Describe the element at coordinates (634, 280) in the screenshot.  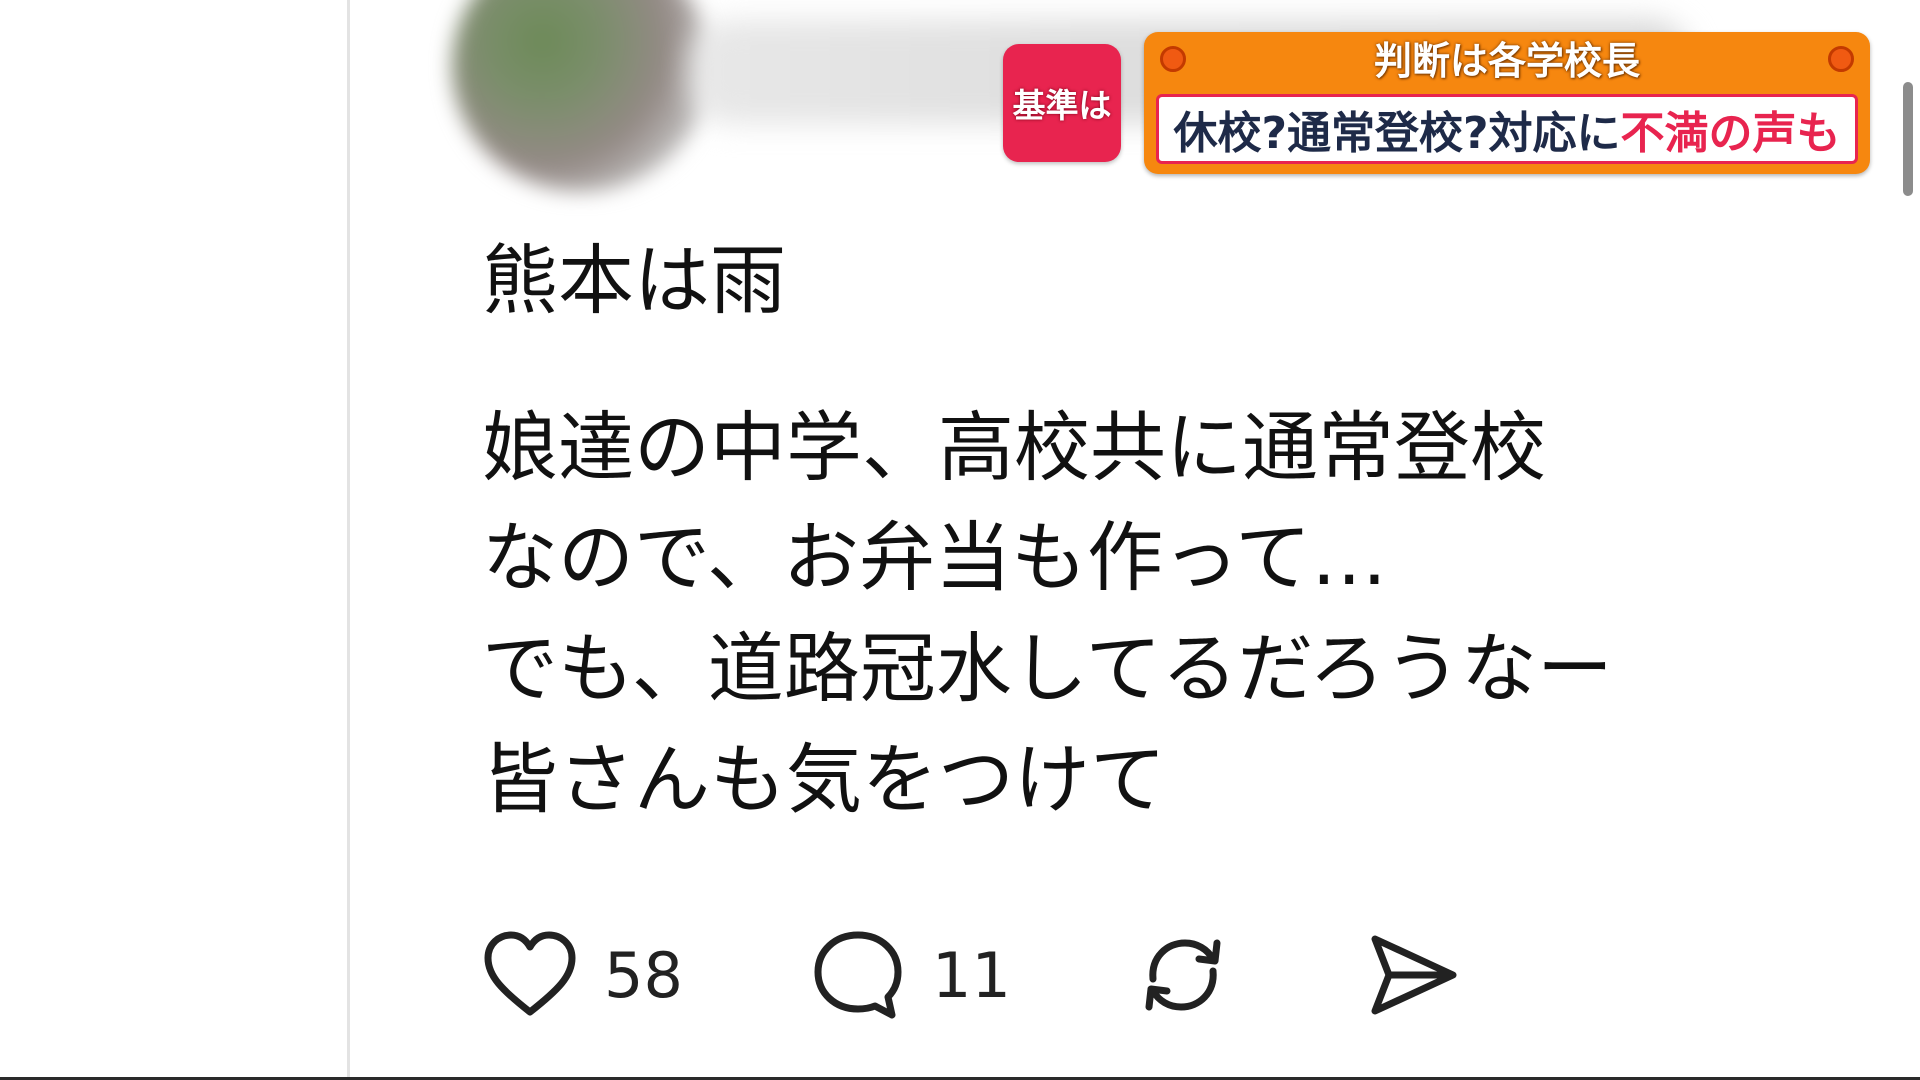
I see `post-text-line: 熊本は雨` at that location.